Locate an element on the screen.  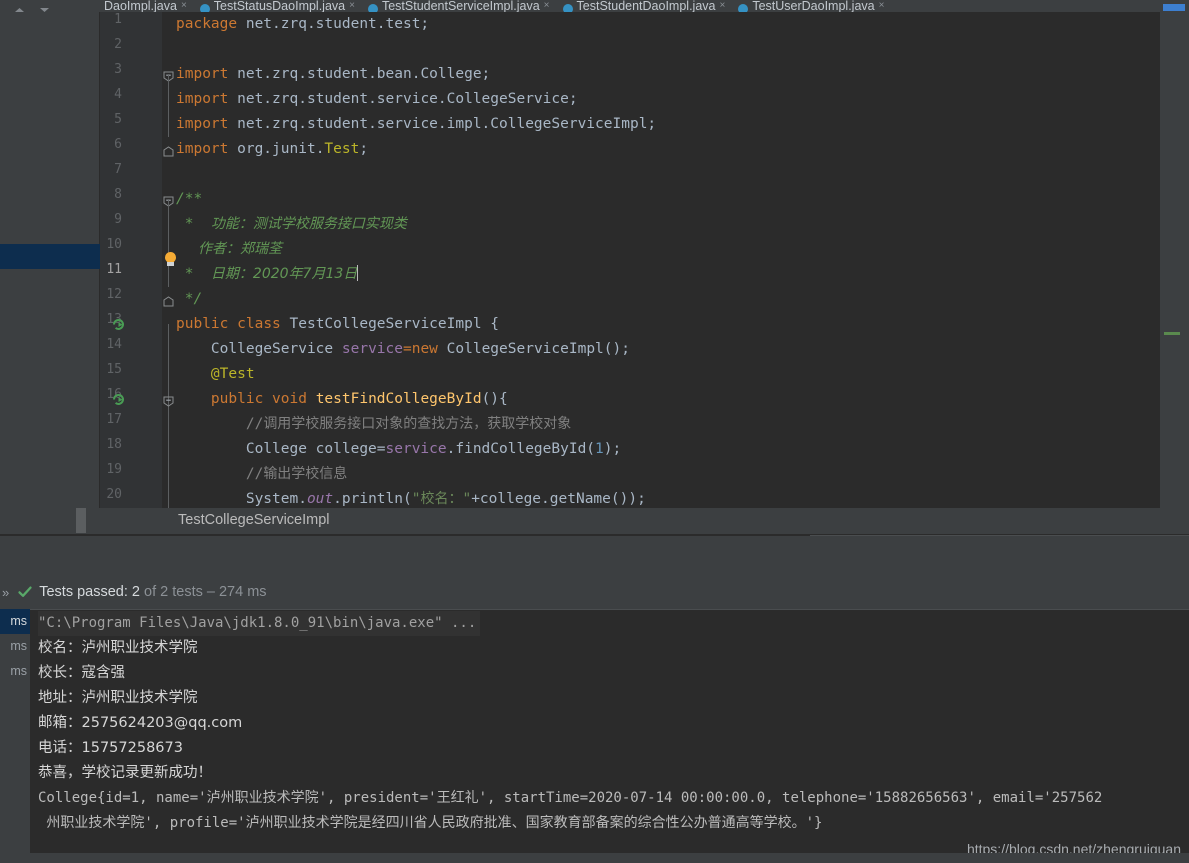
code-line-3: import net.zrq.student.bean.College; is located at coordinates (333, 74).